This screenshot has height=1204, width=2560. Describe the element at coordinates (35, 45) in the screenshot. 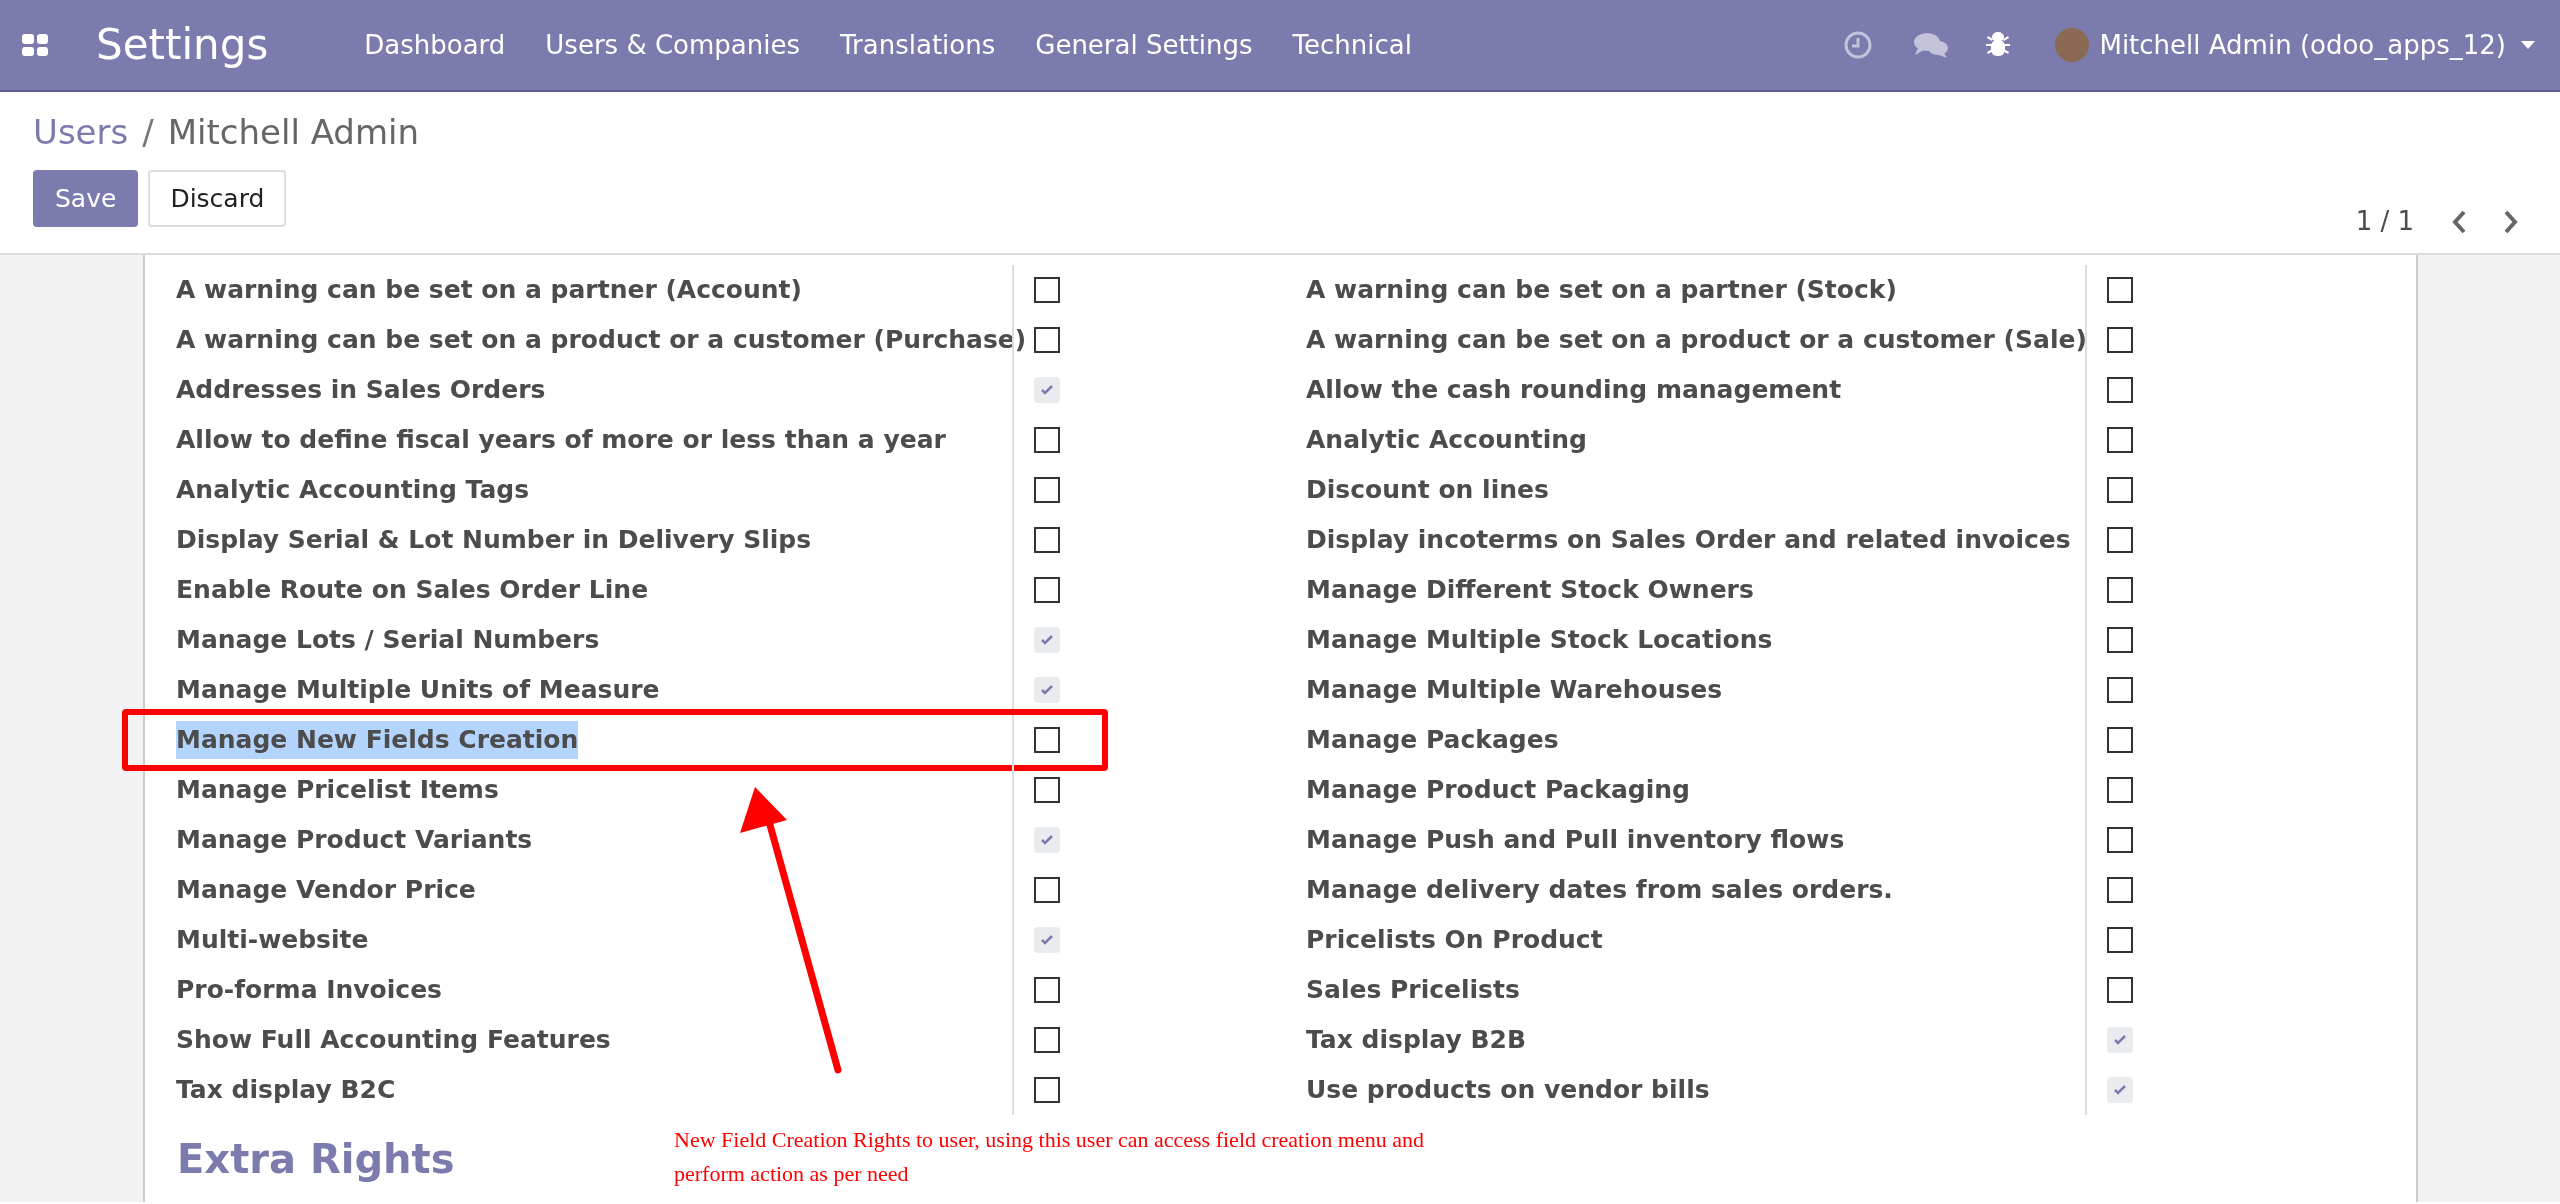

I see `apps-menu-icon` at that location.